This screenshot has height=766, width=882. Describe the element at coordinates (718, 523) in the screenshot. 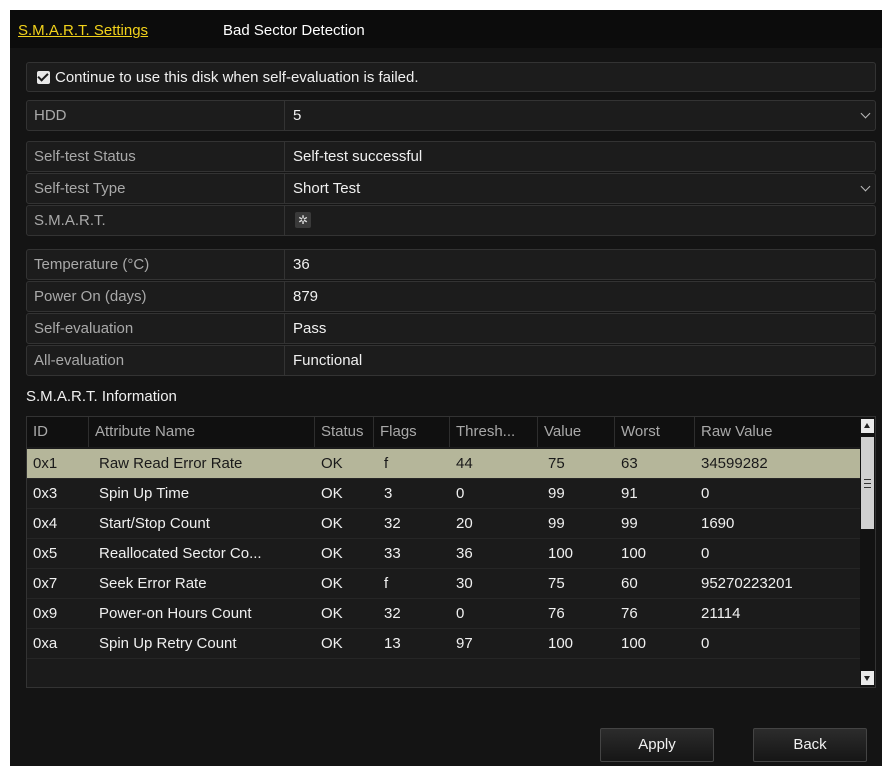

I see `table-cell: 1690` at that location.